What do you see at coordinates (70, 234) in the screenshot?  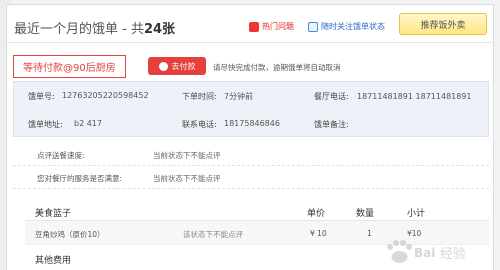 I see `item-name: 豆角炒鸡（原价10）` at bounding box center [70, 234].